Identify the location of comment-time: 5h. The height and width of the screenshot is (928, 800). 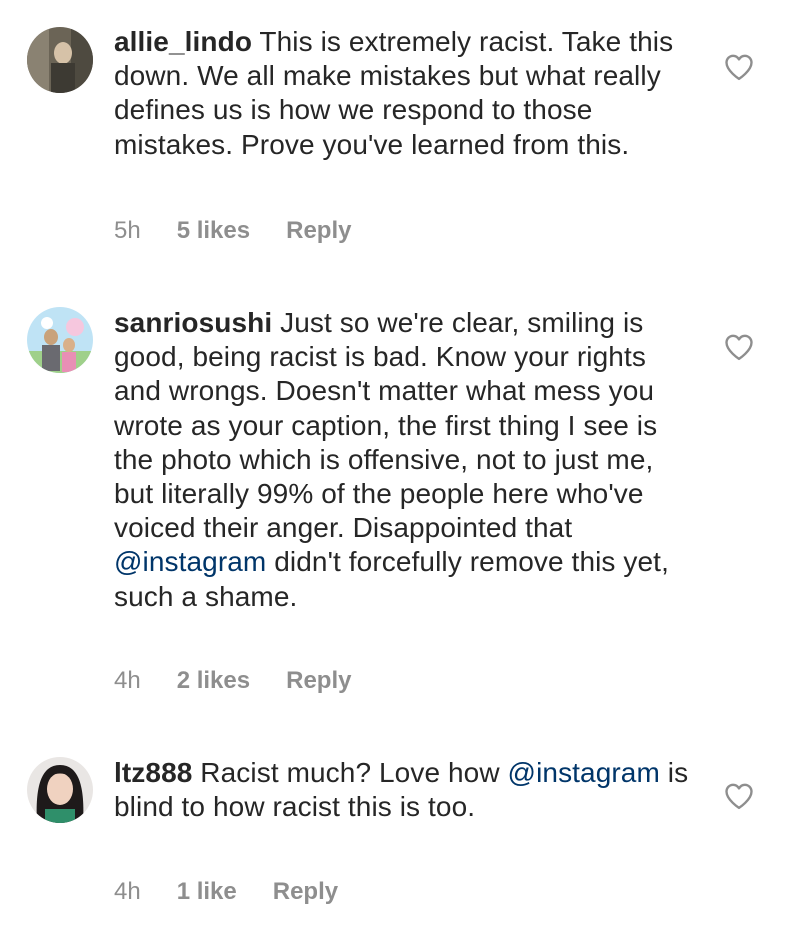
(127, 231).